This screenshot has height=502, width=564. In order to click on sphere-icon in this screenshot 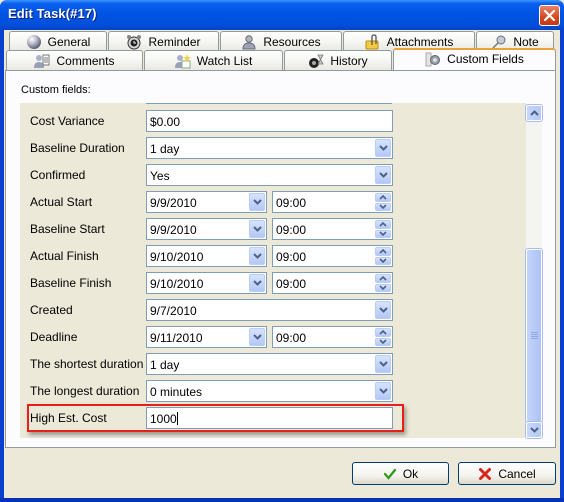, I will do `click(34, 42)`.